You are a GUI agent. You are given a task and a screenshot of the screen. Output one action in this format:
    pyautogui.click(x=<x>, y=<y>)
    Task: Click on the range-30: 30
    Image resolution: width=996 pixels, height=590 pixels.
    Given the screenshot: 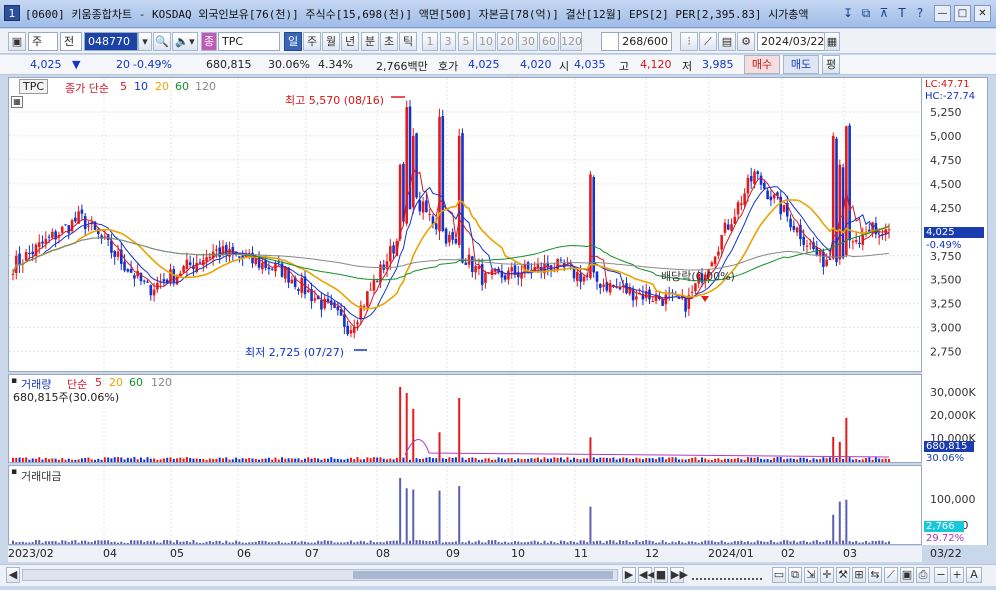 What is the action you would take?
    pyautogui.click(x=528, y=41)
    